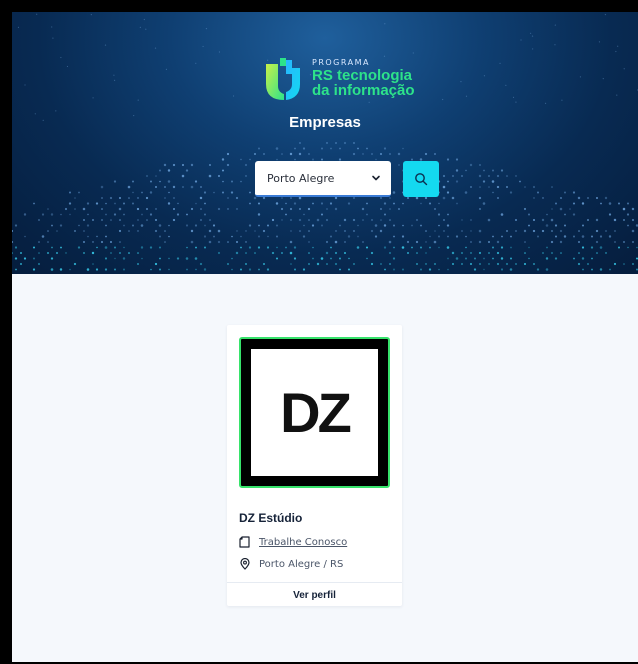 The height and width of the screenshot is (664, 638). I want to click on jobs-row: Trabalhe Conosco, so click(293, 542).